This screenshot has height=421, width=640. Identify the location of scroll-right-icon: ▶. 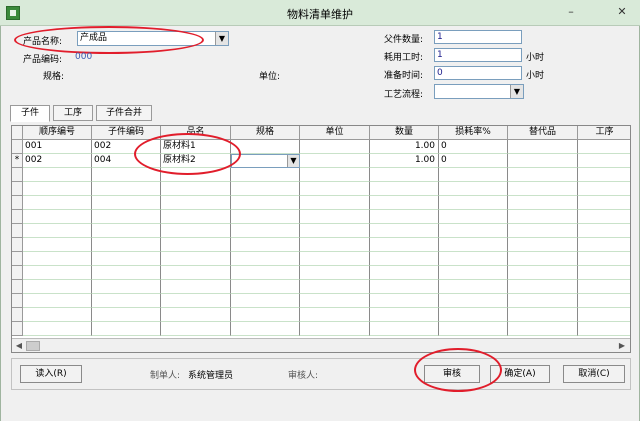
(622, 346).